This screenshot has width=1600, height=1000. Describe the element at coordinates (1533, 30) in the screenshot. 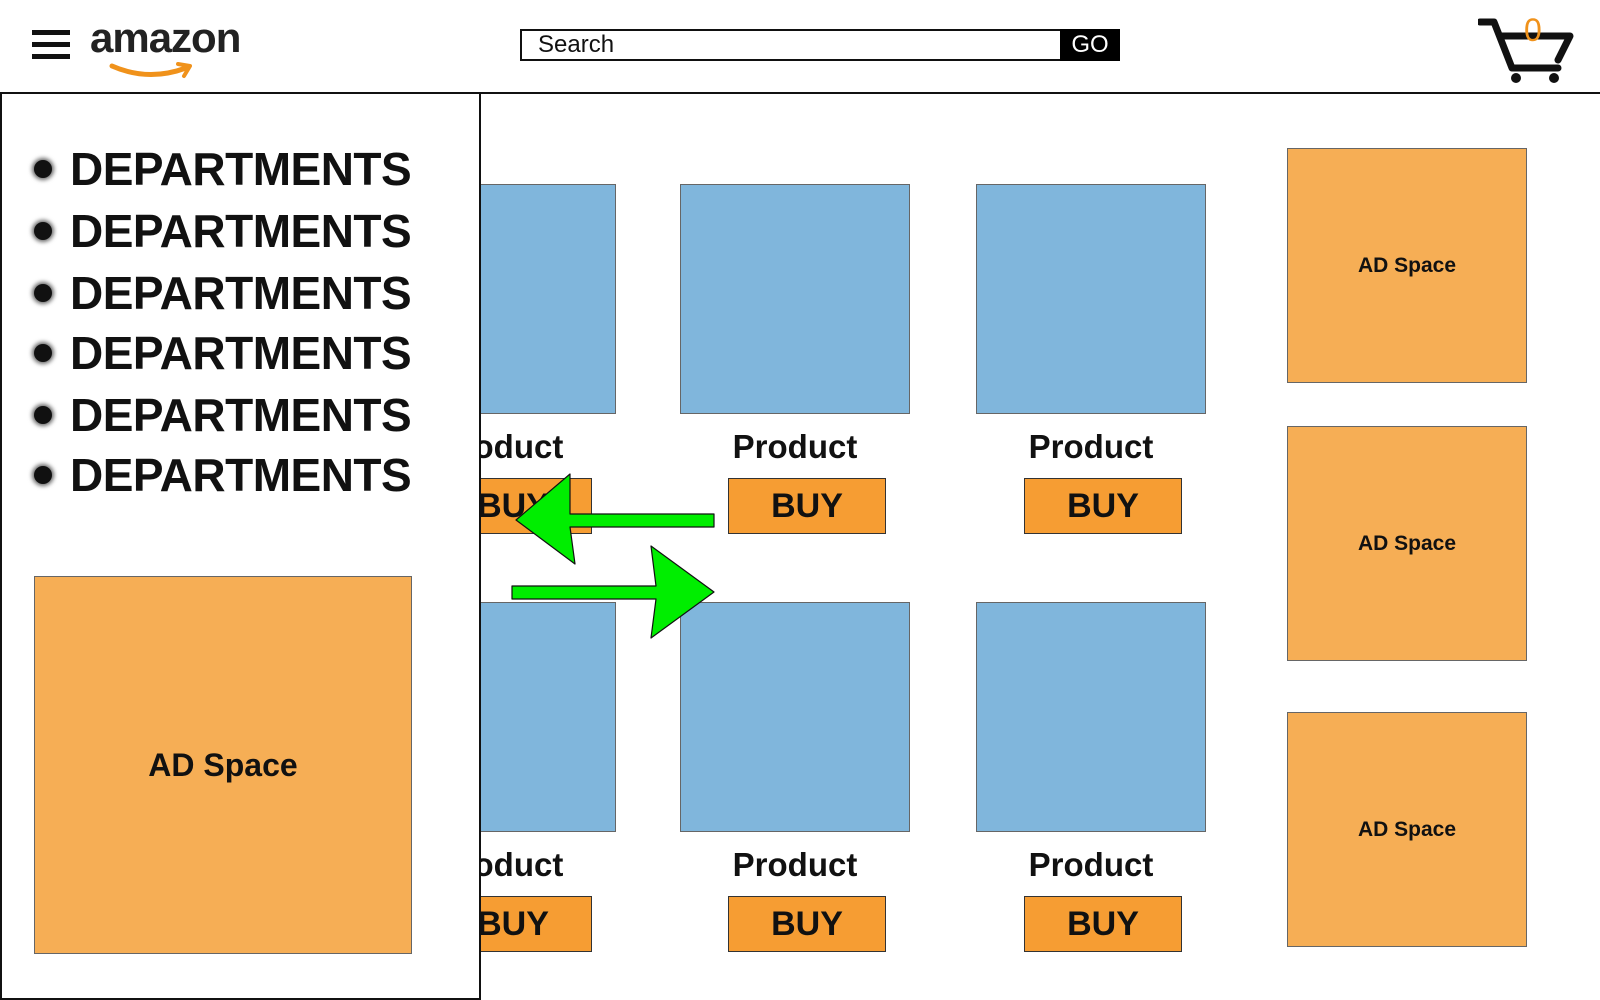

I see `cart-count-badge: 0` at that location.